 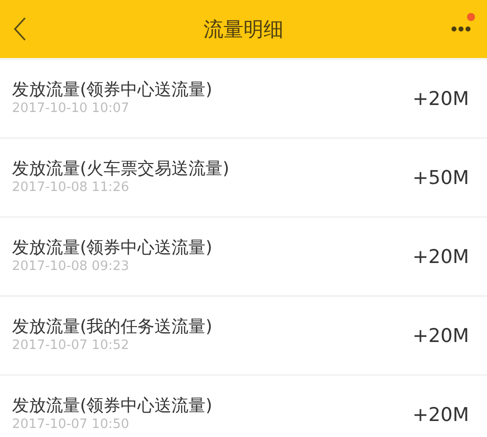 I want to click on record-amount: +50M, so click(x=440, y=177).